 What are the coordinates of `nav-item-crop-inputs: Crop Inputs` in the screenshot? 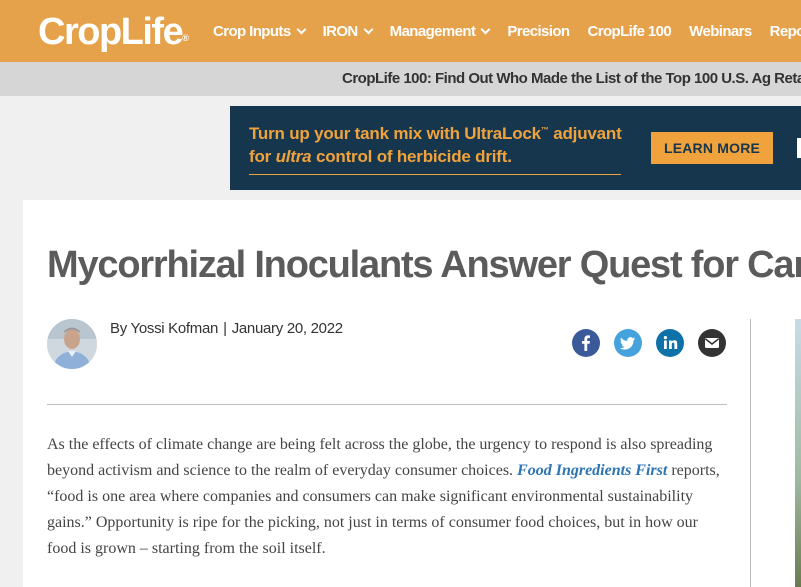 It's located at (260, 31).